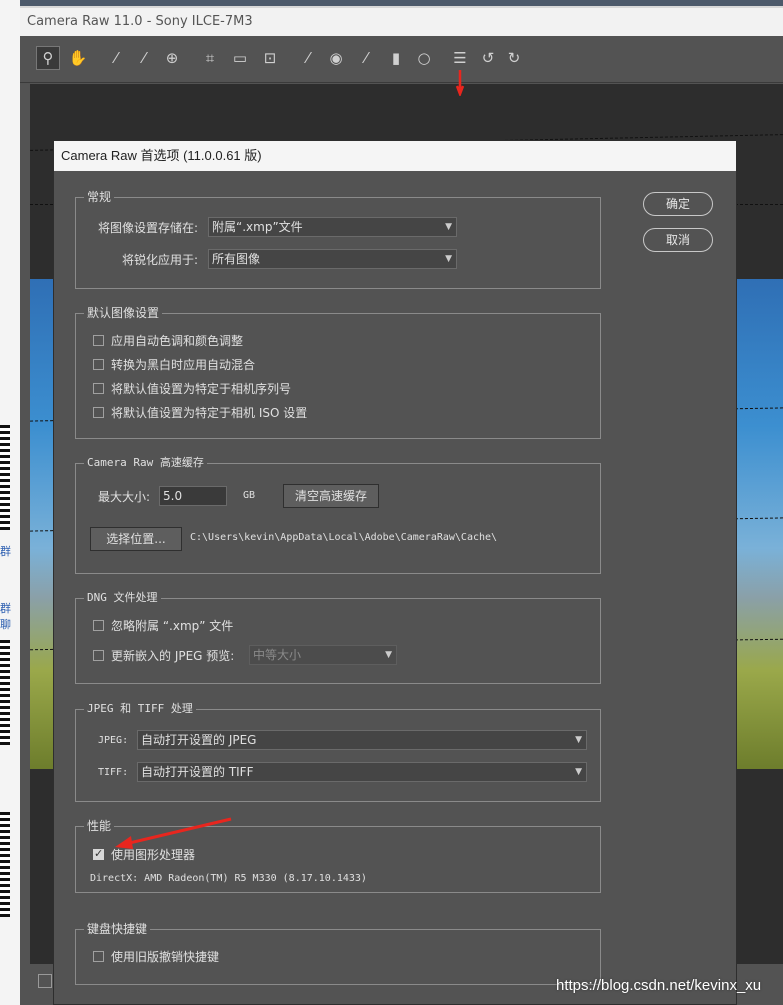 The height and width of the screenshot is (1005, 783). I want to click on max-size-label: 最大大小:, so click(124, 497).